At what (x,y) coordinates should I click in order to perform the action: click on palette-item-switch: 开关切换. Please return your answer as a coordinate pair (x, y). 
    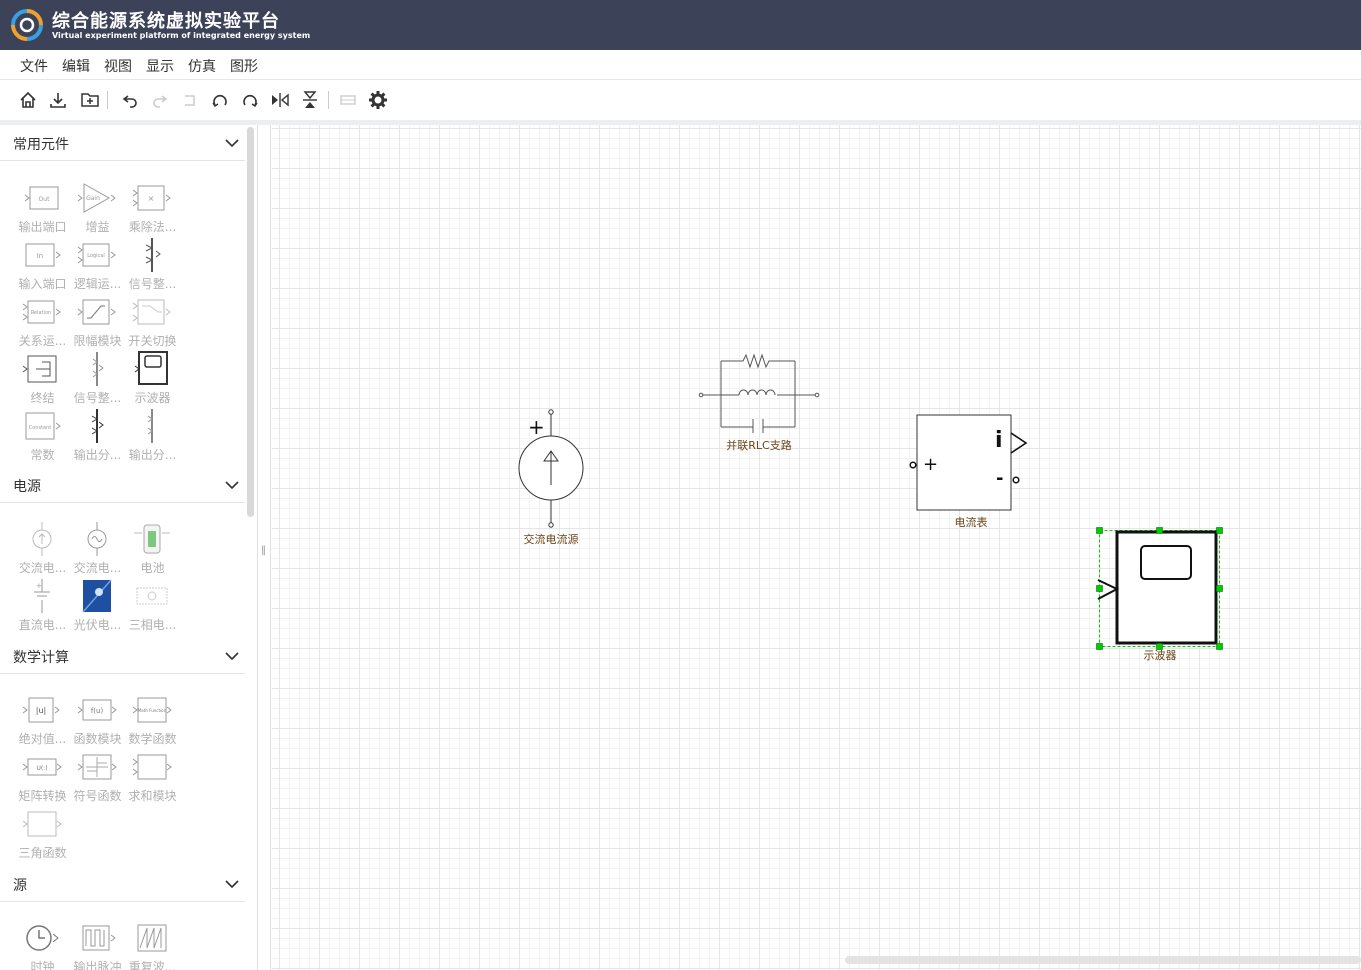
    Looking at the image, I should click on (152, 322).